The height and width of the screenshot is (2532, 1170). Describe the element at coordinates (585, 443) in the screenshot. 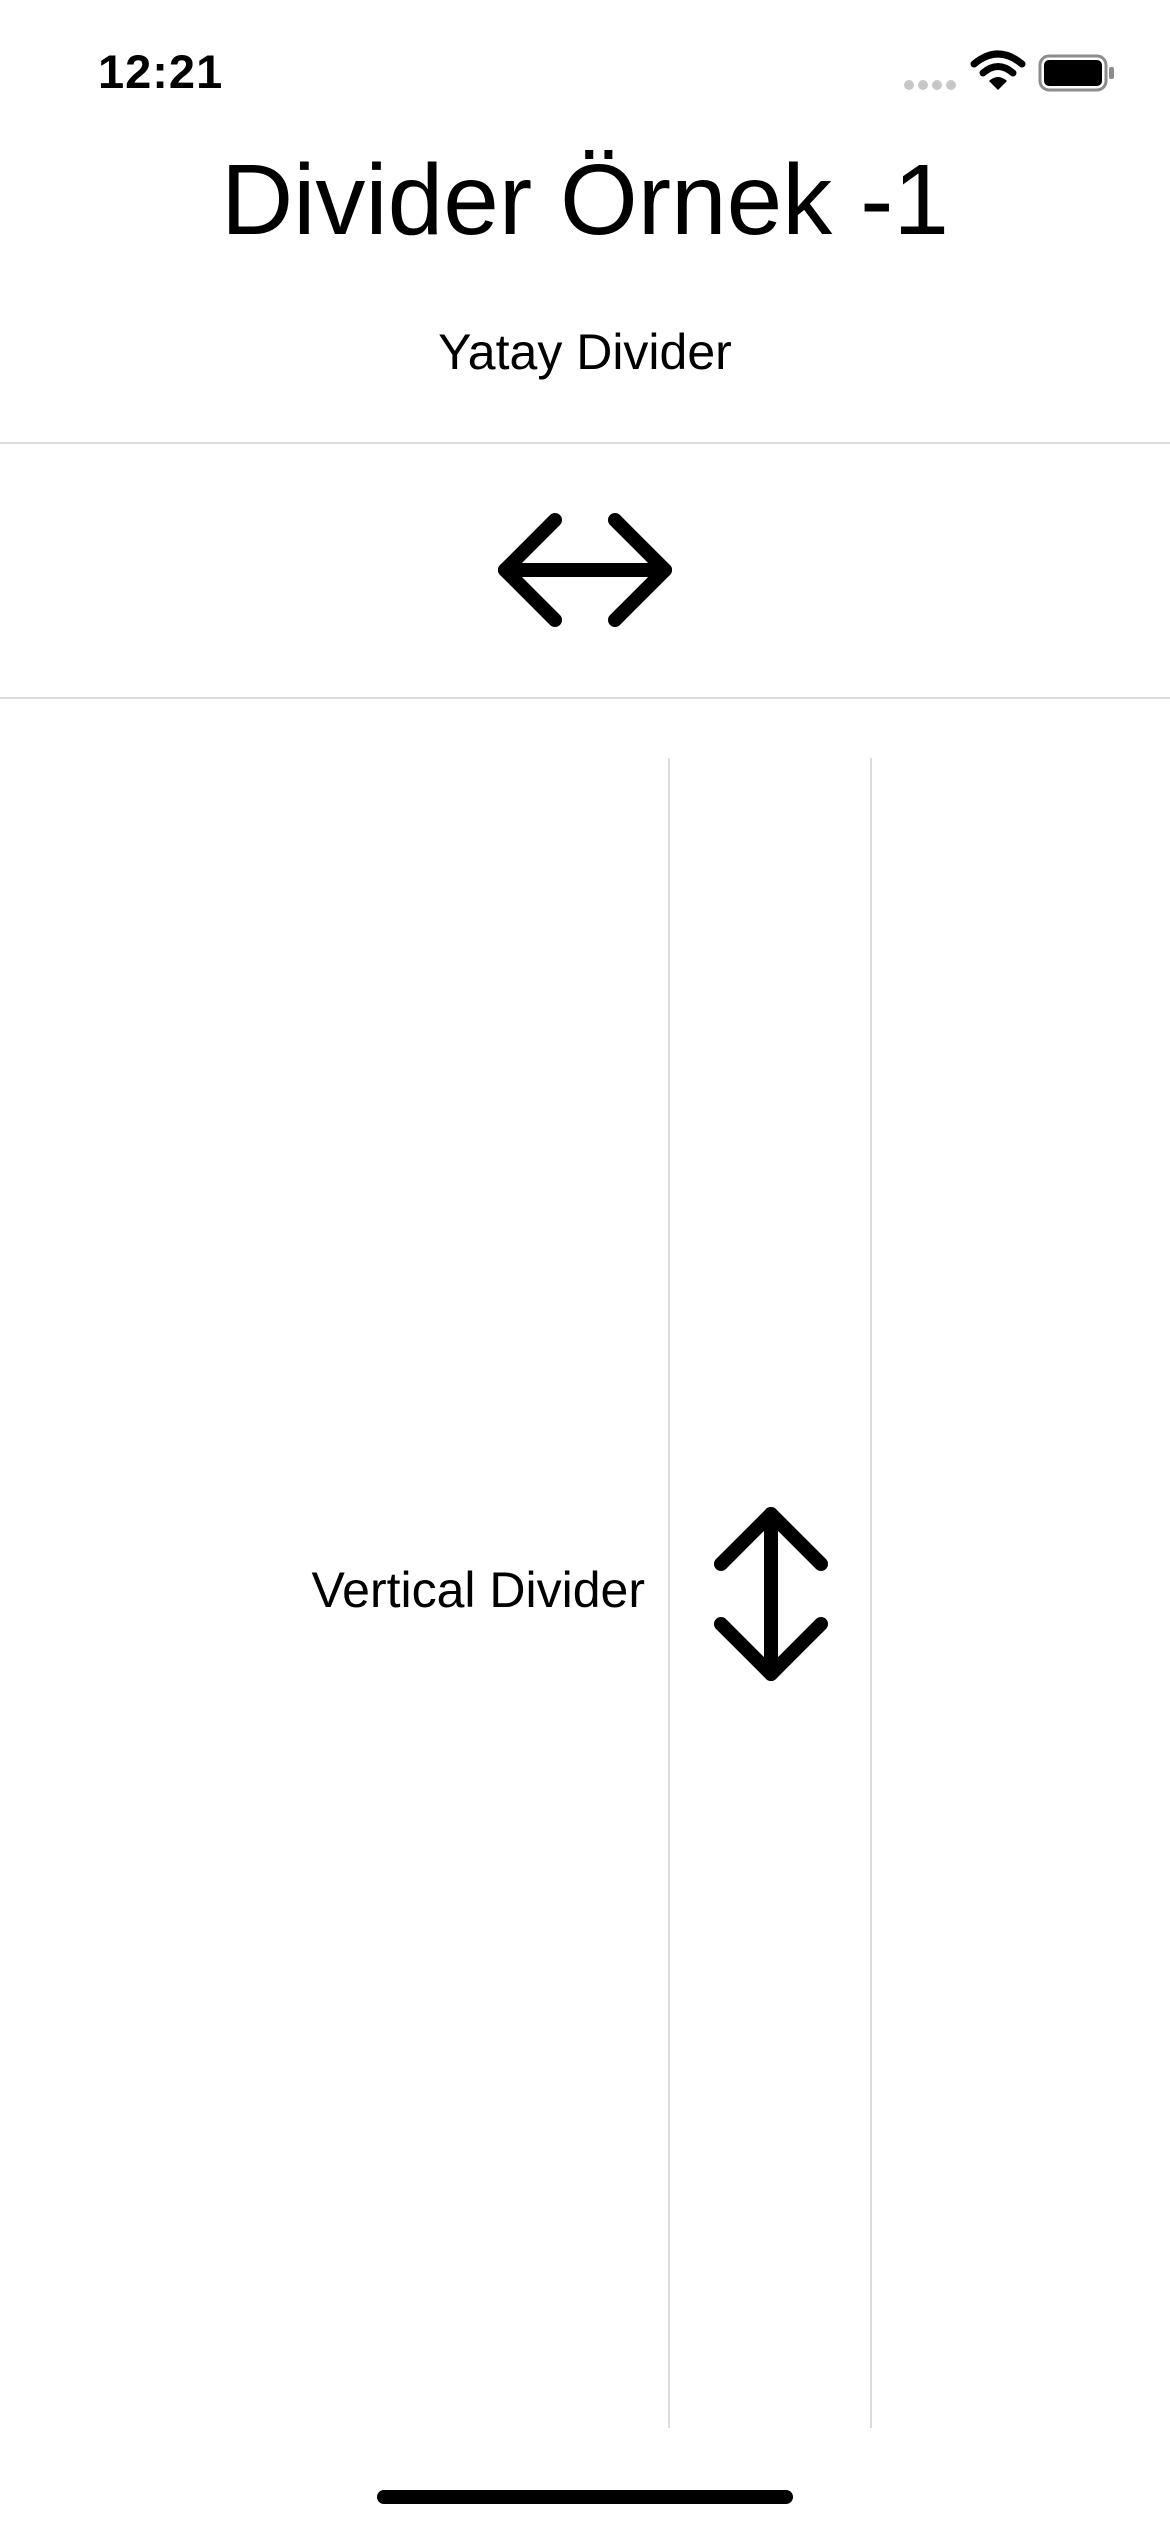

I see `horizontal-divider-top` at that location.